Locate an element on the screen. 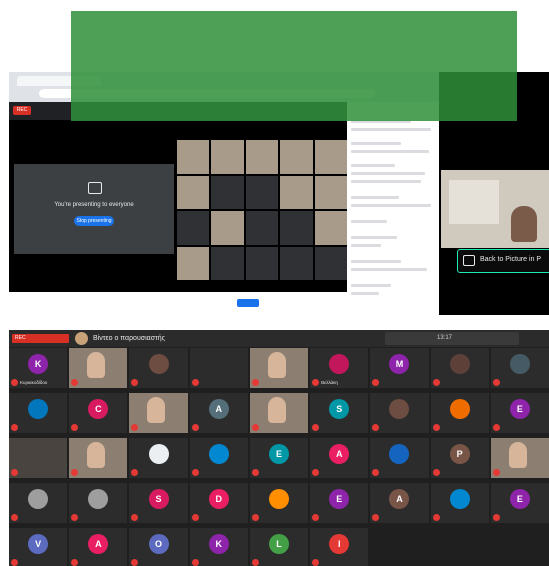 This screenshot has height=566, width=549. participant-tile: C is located at coordinates (98, 413).